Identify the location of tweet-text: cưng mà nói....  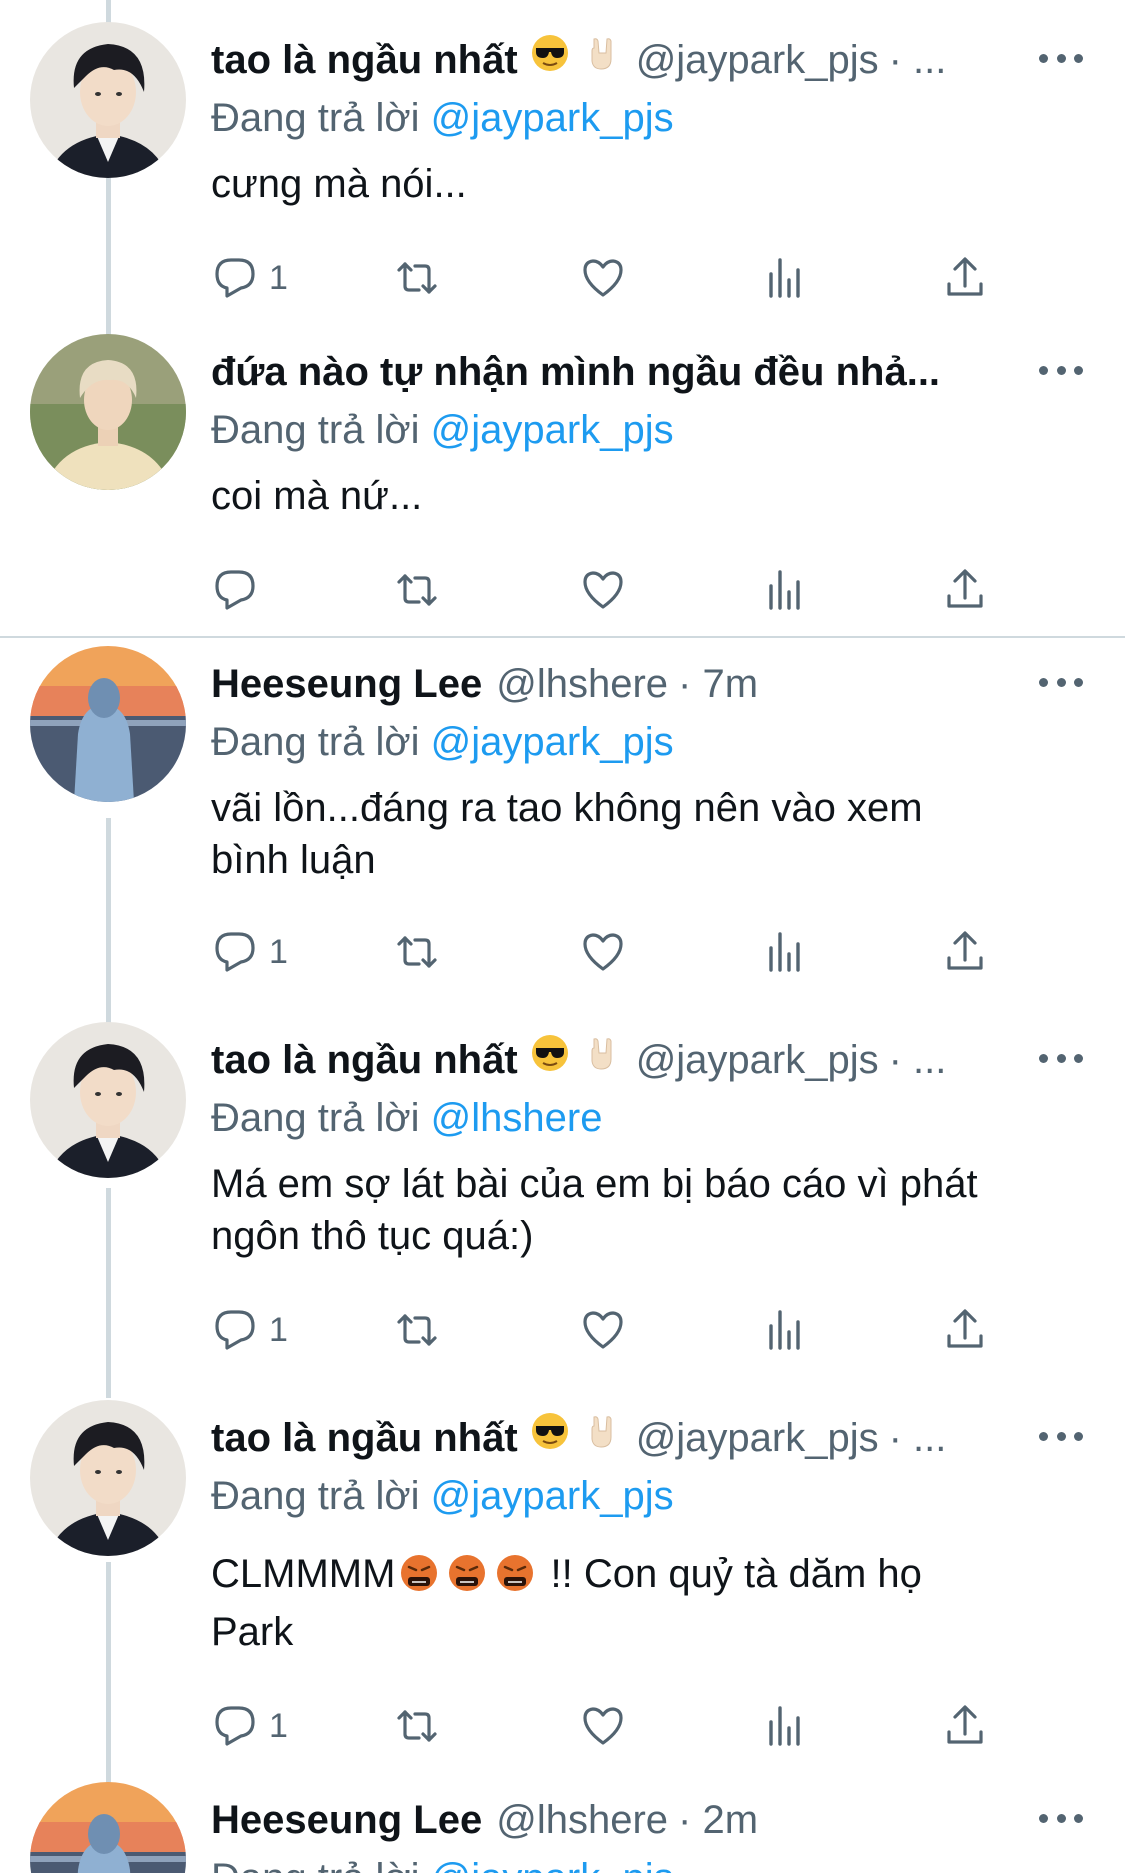
(339, 184).